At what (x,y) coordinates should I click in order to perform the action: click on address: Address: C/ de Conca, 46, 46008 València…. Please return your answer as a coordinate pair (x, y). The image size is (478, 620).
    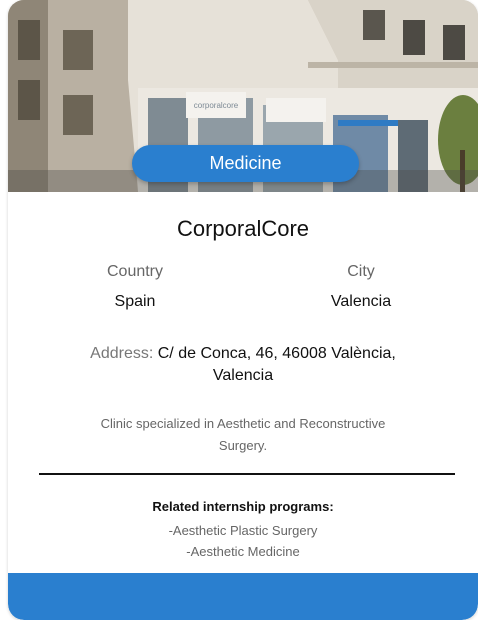
    Looking at the image, I should click on (243, 365).